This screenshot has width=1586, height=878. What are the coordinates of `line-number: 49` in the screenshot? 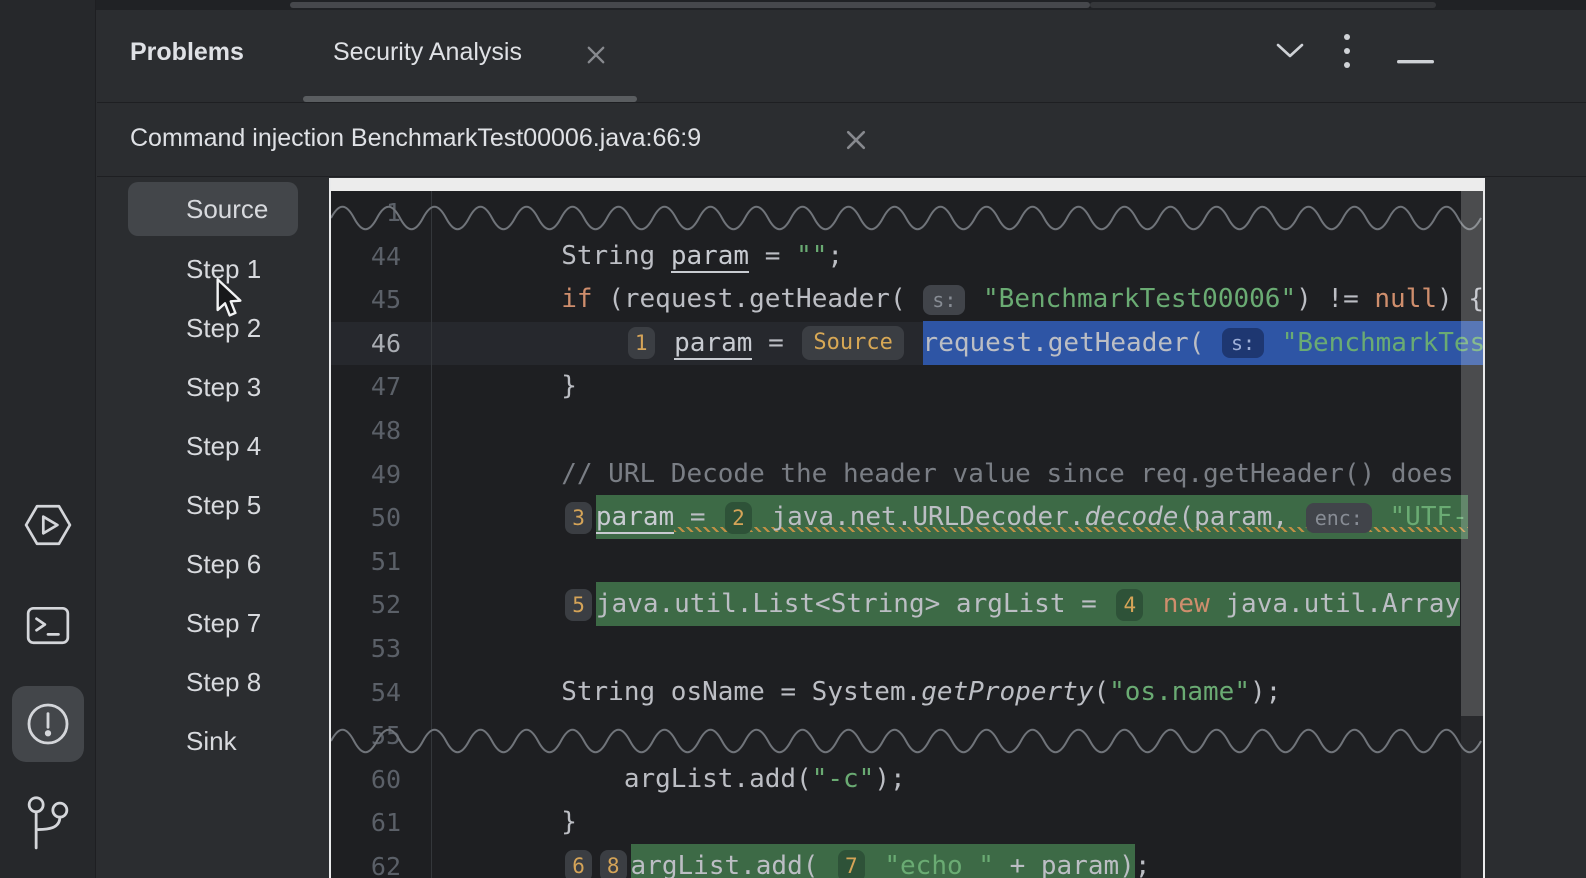 It's located at (385, 474).